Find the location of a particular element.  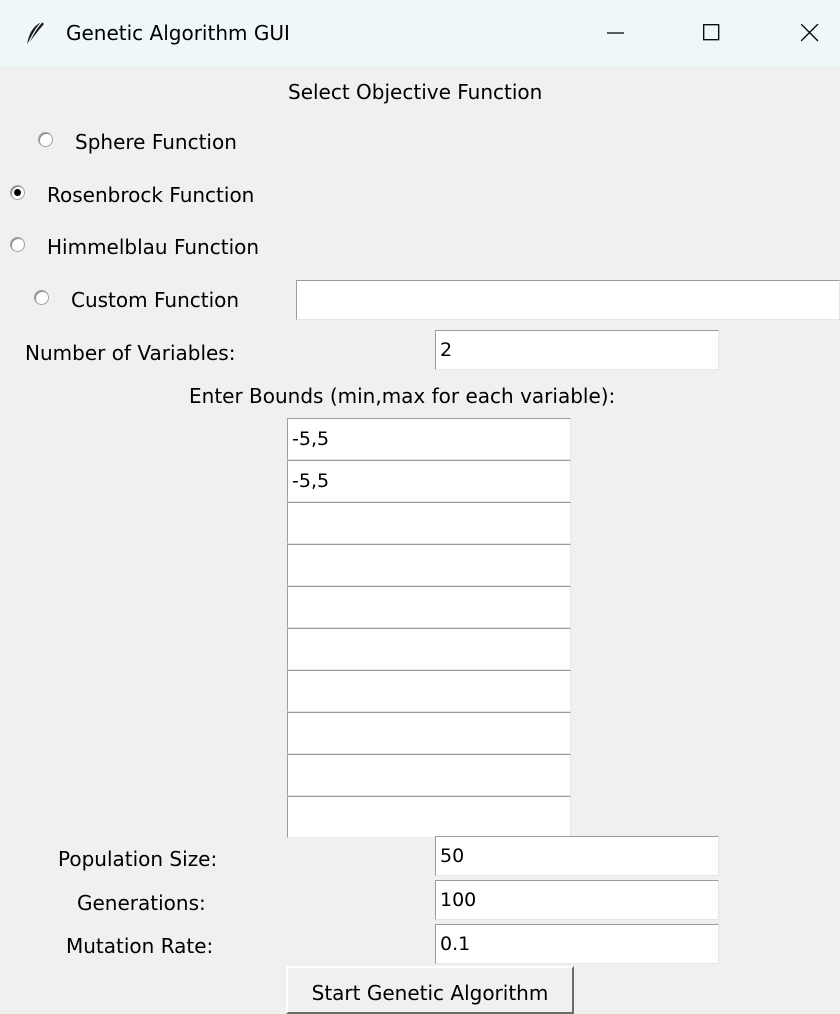

maximize-icon is located at coordinates (711, 32).